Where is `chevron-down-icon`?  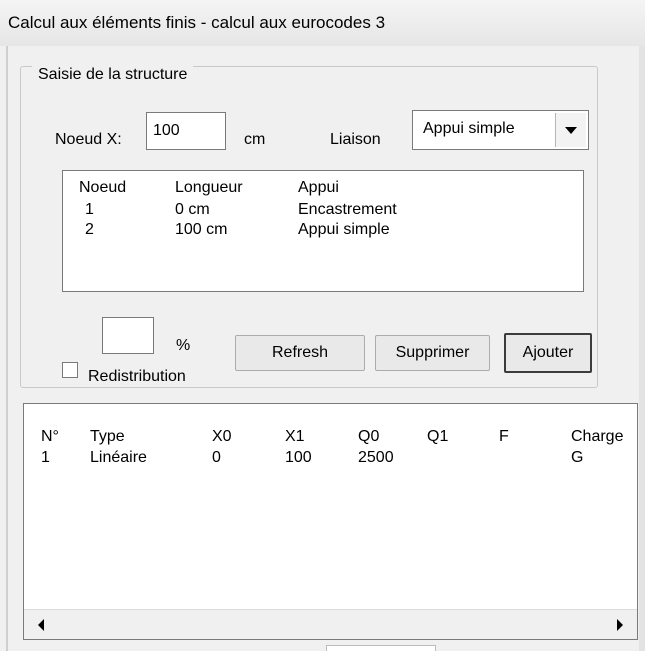 chevron-down-icon is located at coordinates (570, 130).